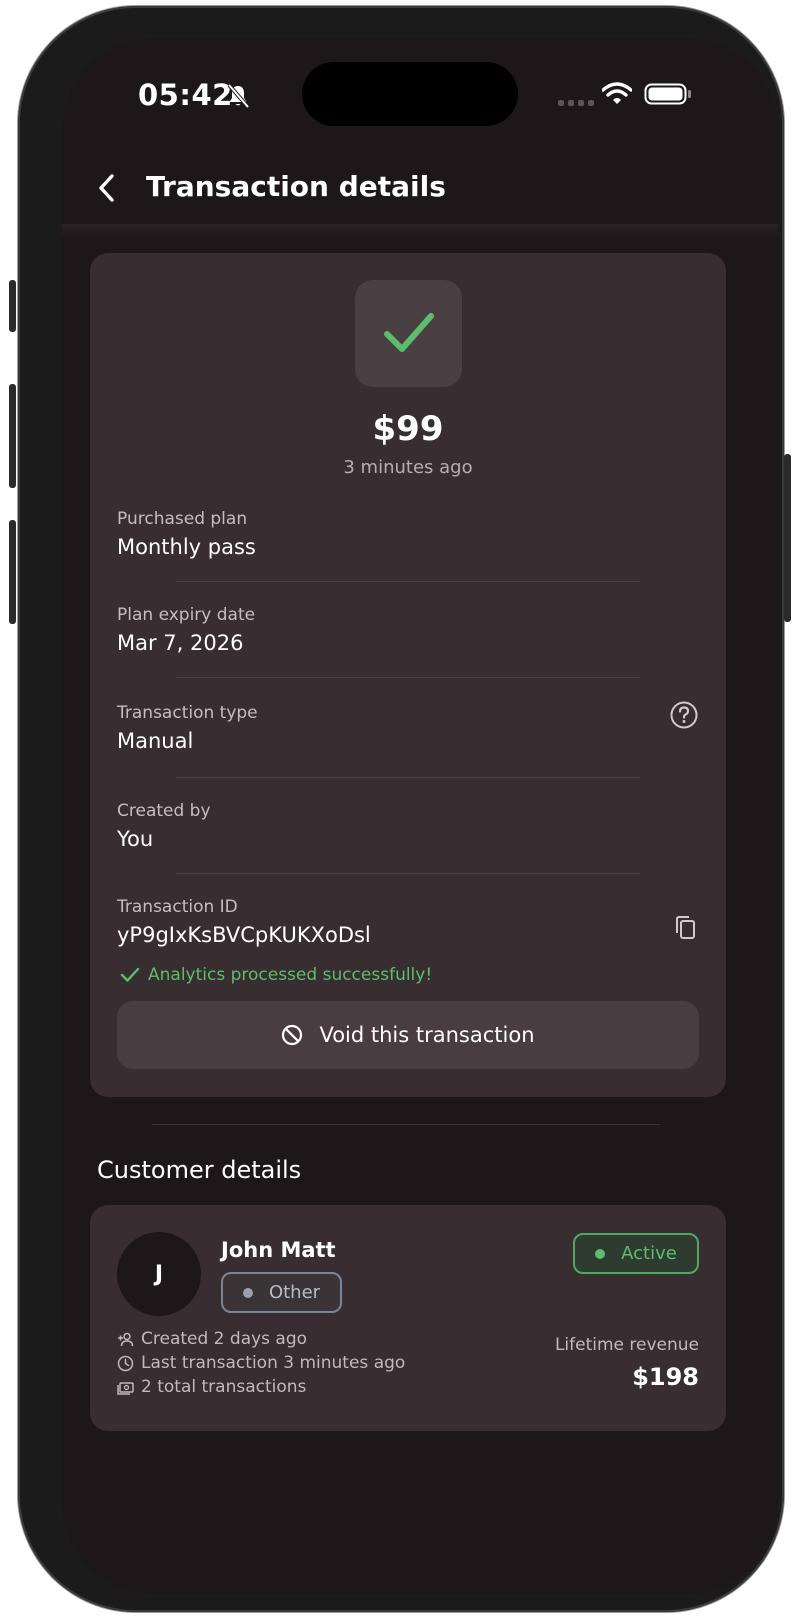 The height and width of the screenshot is (1618, 805). I want to click on status-tile, so click(408, 333).